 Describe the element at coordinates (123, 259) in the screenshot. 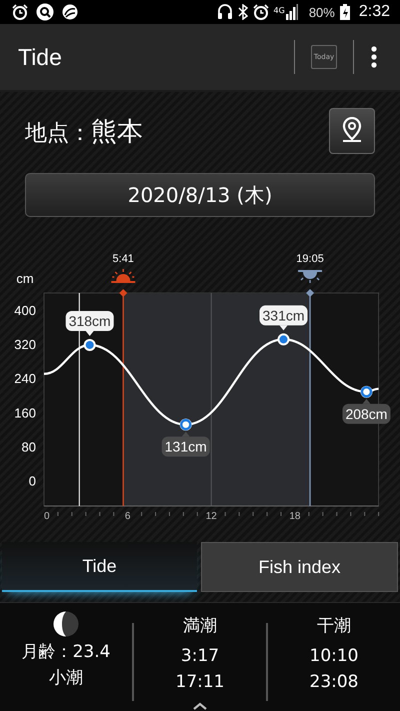

I see `sunrise-time: 5:41` at that location.